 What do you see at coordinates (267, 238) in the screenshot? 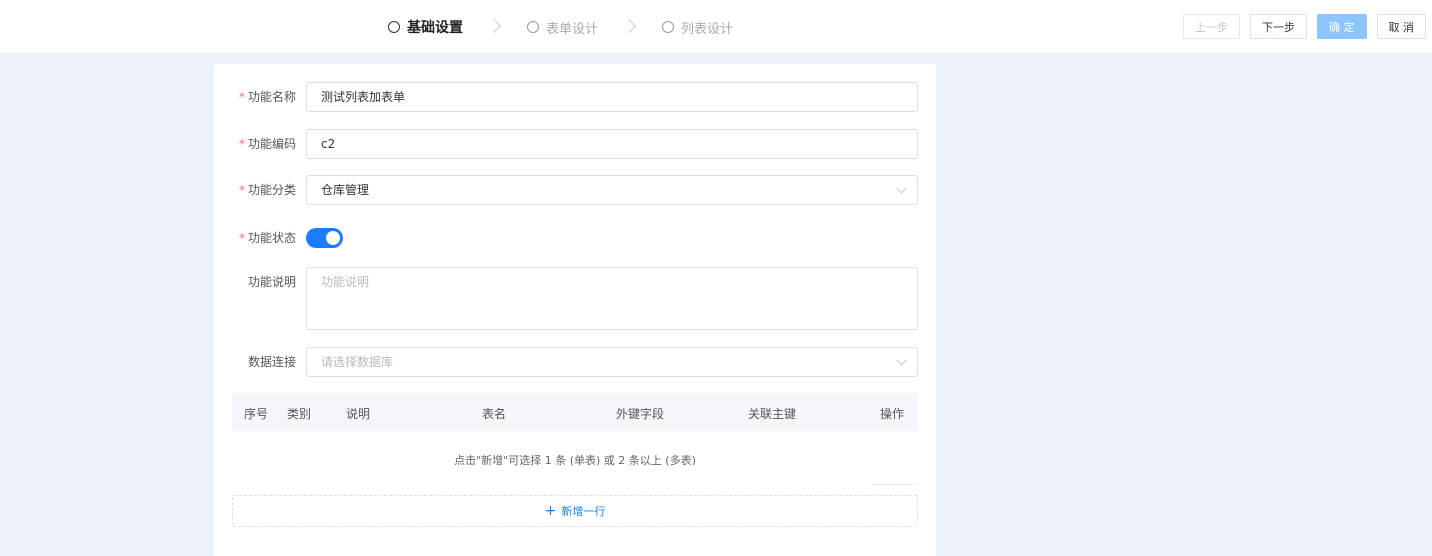
I see `field-label: * 功能状态` at bounding box center [267, 238].